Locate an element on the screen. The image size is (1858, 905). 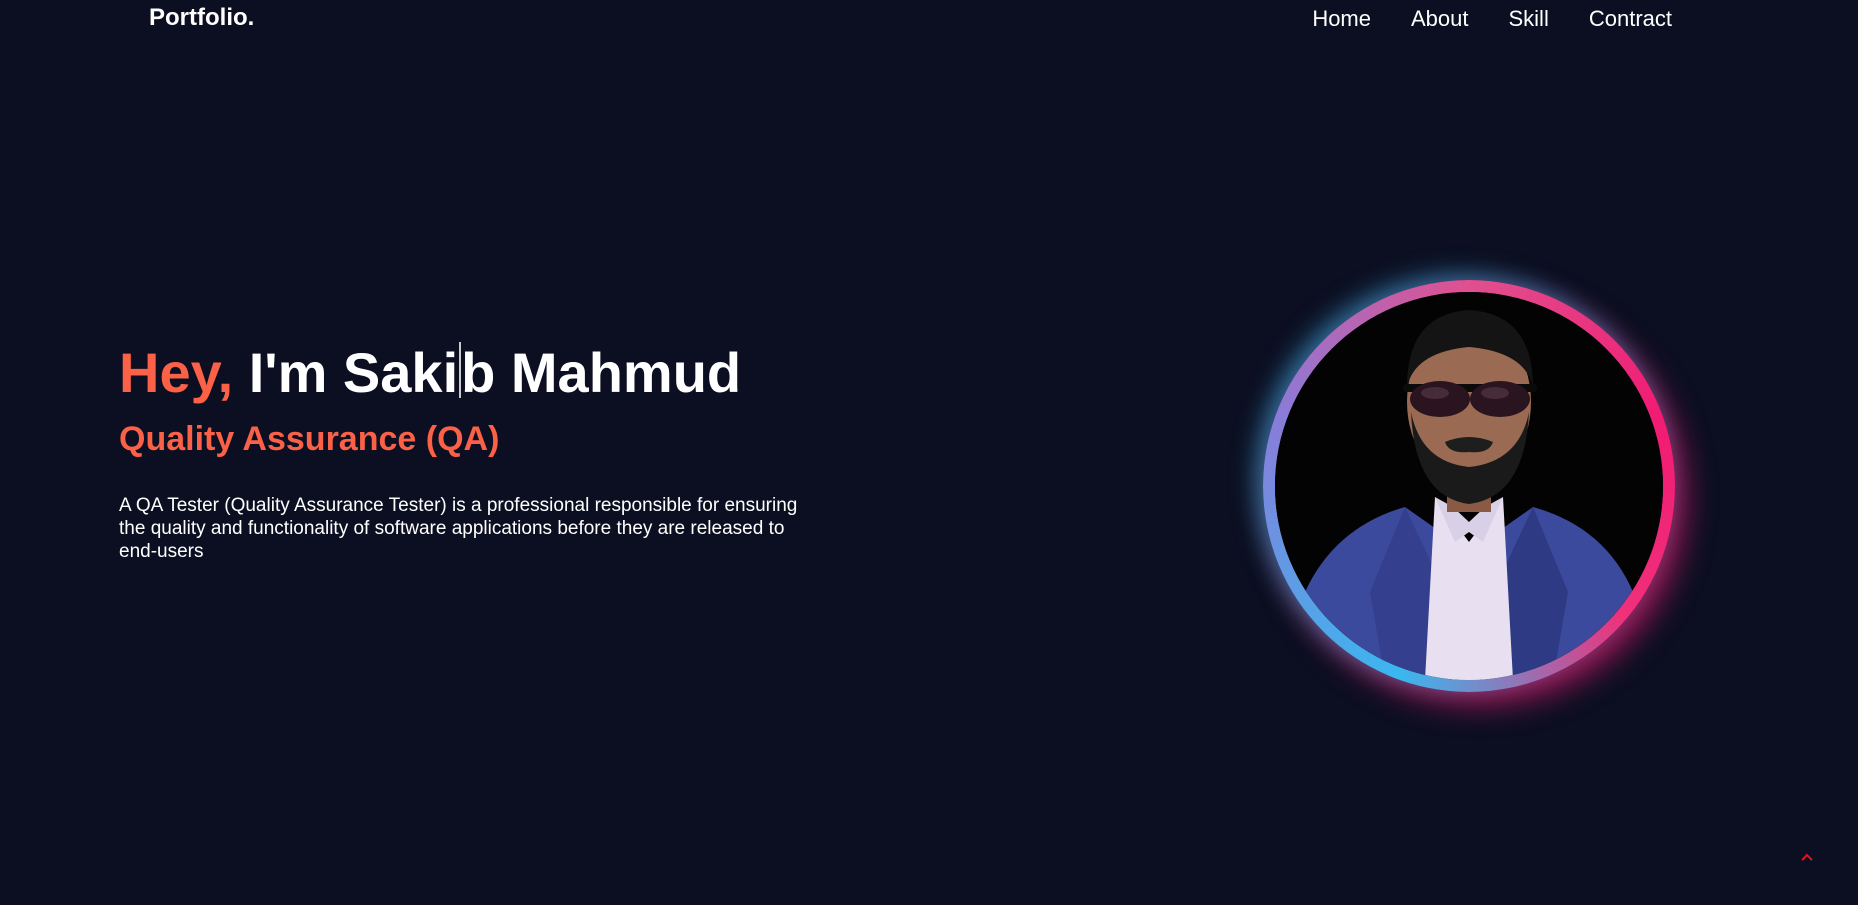
hero-name-start: I'm Saki is located at coordinates (353, 372).